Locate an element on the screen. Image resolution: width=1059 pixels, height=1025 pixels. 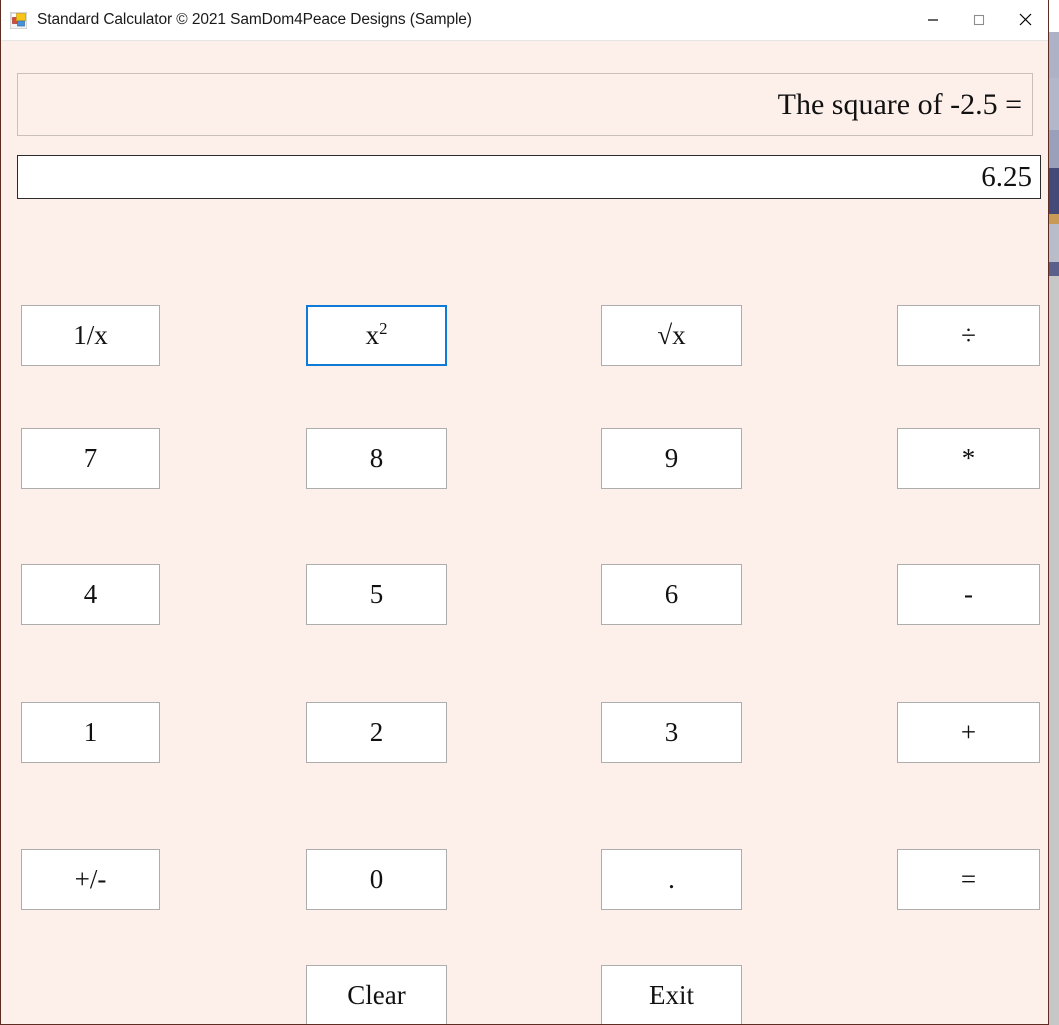
calc-button-label: √x is located at coordinates (671, 335).